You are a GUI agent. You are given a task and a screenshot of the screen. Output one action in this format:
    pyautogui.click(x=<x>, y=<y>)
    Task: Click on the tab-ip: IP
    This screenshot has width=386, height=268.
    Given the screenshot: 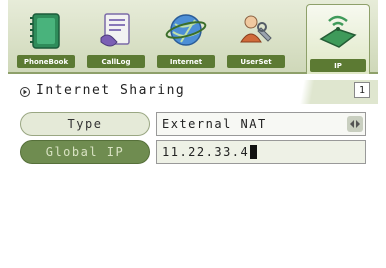 What is the action you would take?
    pyautogui.click(x=338, y=39)
    